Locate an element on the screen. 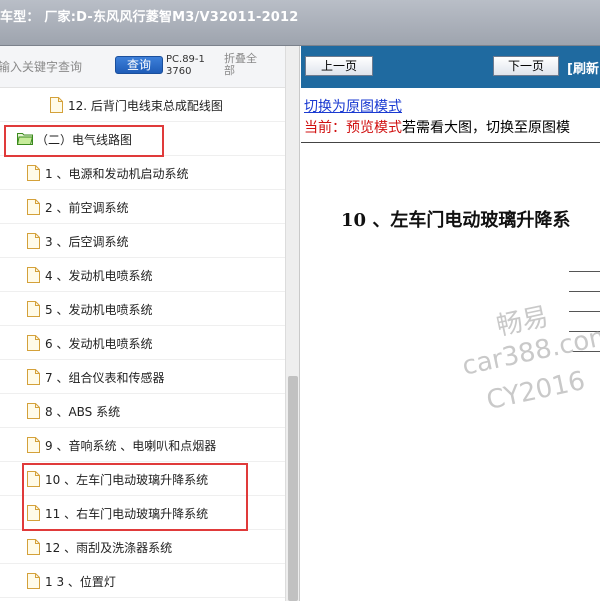  tree-item-label: 5 、发动机电喷系统 is located at coordinates (99, 310).